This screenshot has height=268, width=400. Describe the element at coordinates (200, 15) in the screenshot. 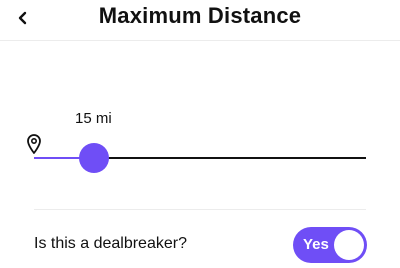

I see `page-title: Maximum Distance` at that location.